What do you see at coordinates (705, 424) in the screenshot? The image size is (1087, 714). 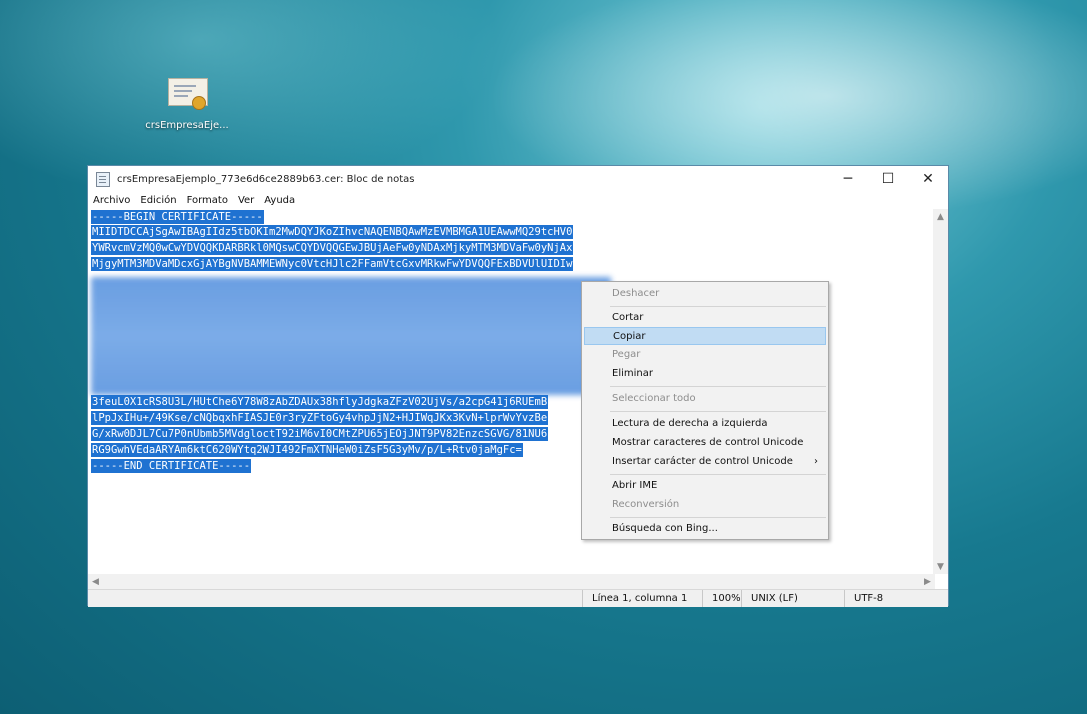 I see `menu-item-rtl-reading: Lectura de derecha a izquierda` at bounding box center [705, 424].